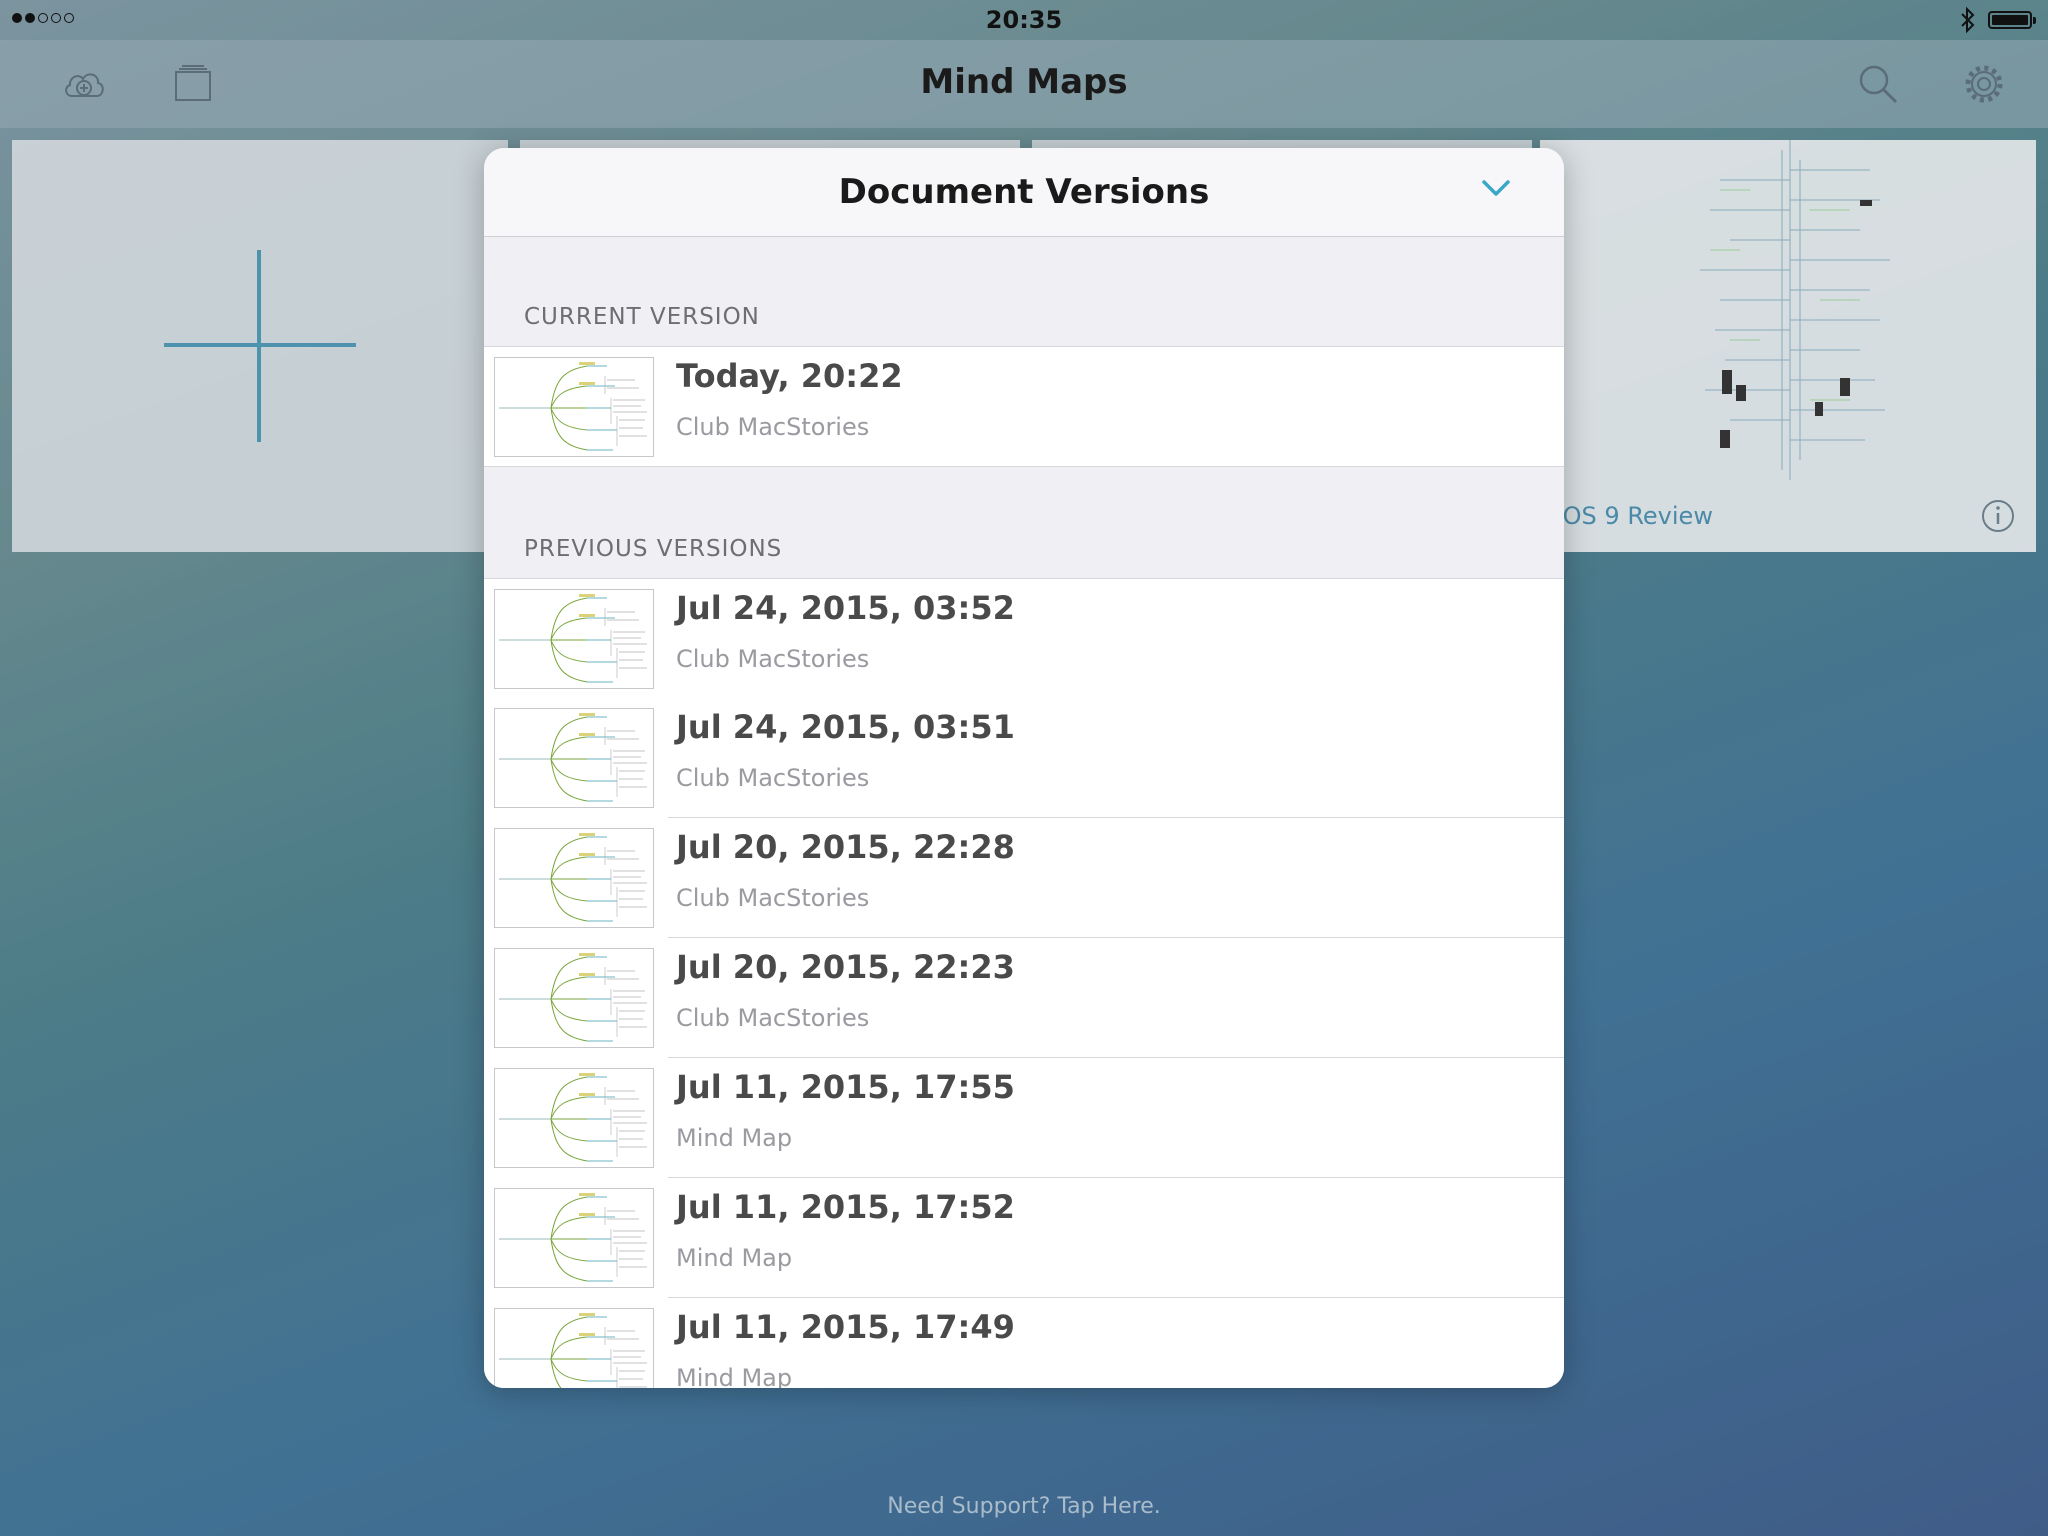 The width and height of the screenshot is (2048, 1536). I want to click on page-title: Mind Maps, so click(1024, 82).